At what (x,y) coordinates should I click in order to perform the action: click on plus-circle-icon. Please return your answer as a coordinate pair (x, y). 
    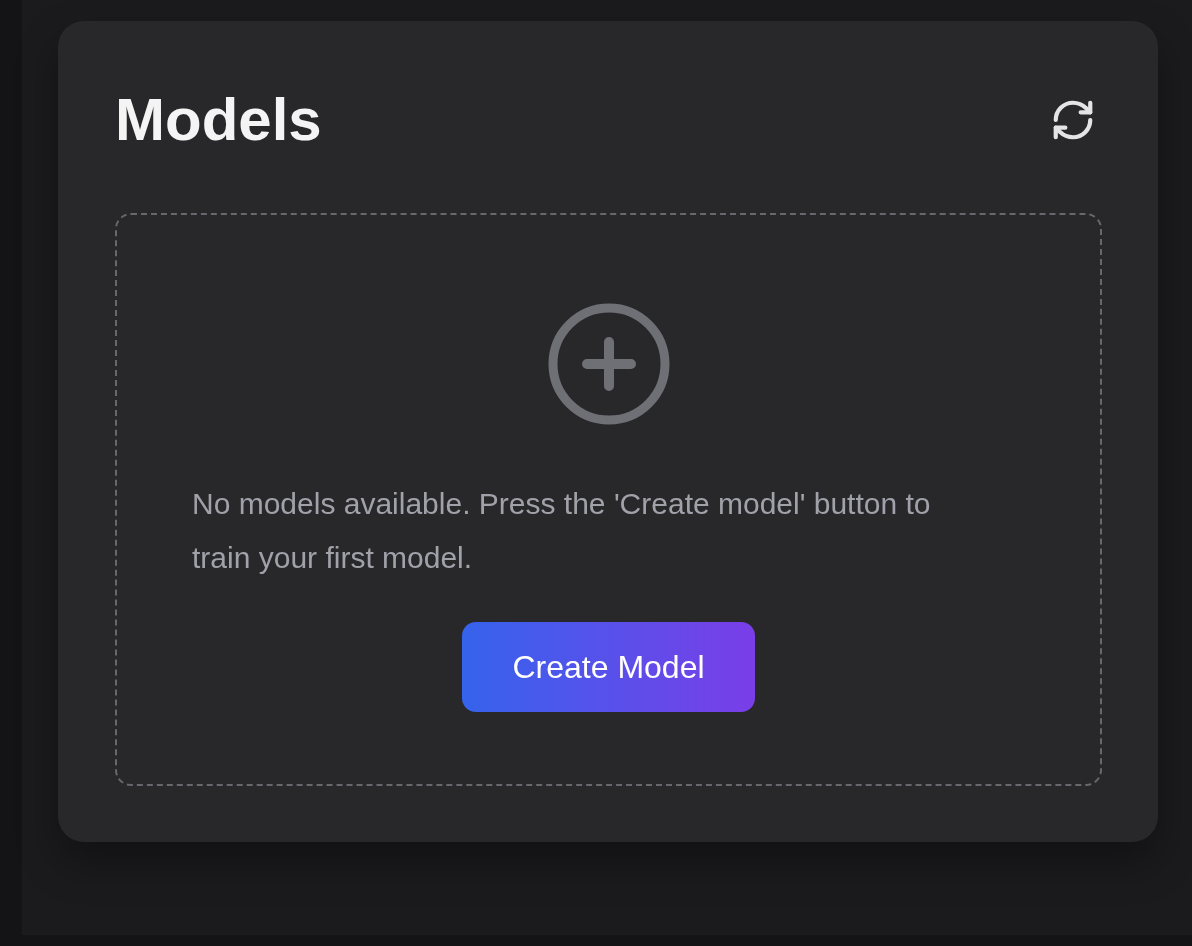
    Looking at the image, I should click on (608, 364).